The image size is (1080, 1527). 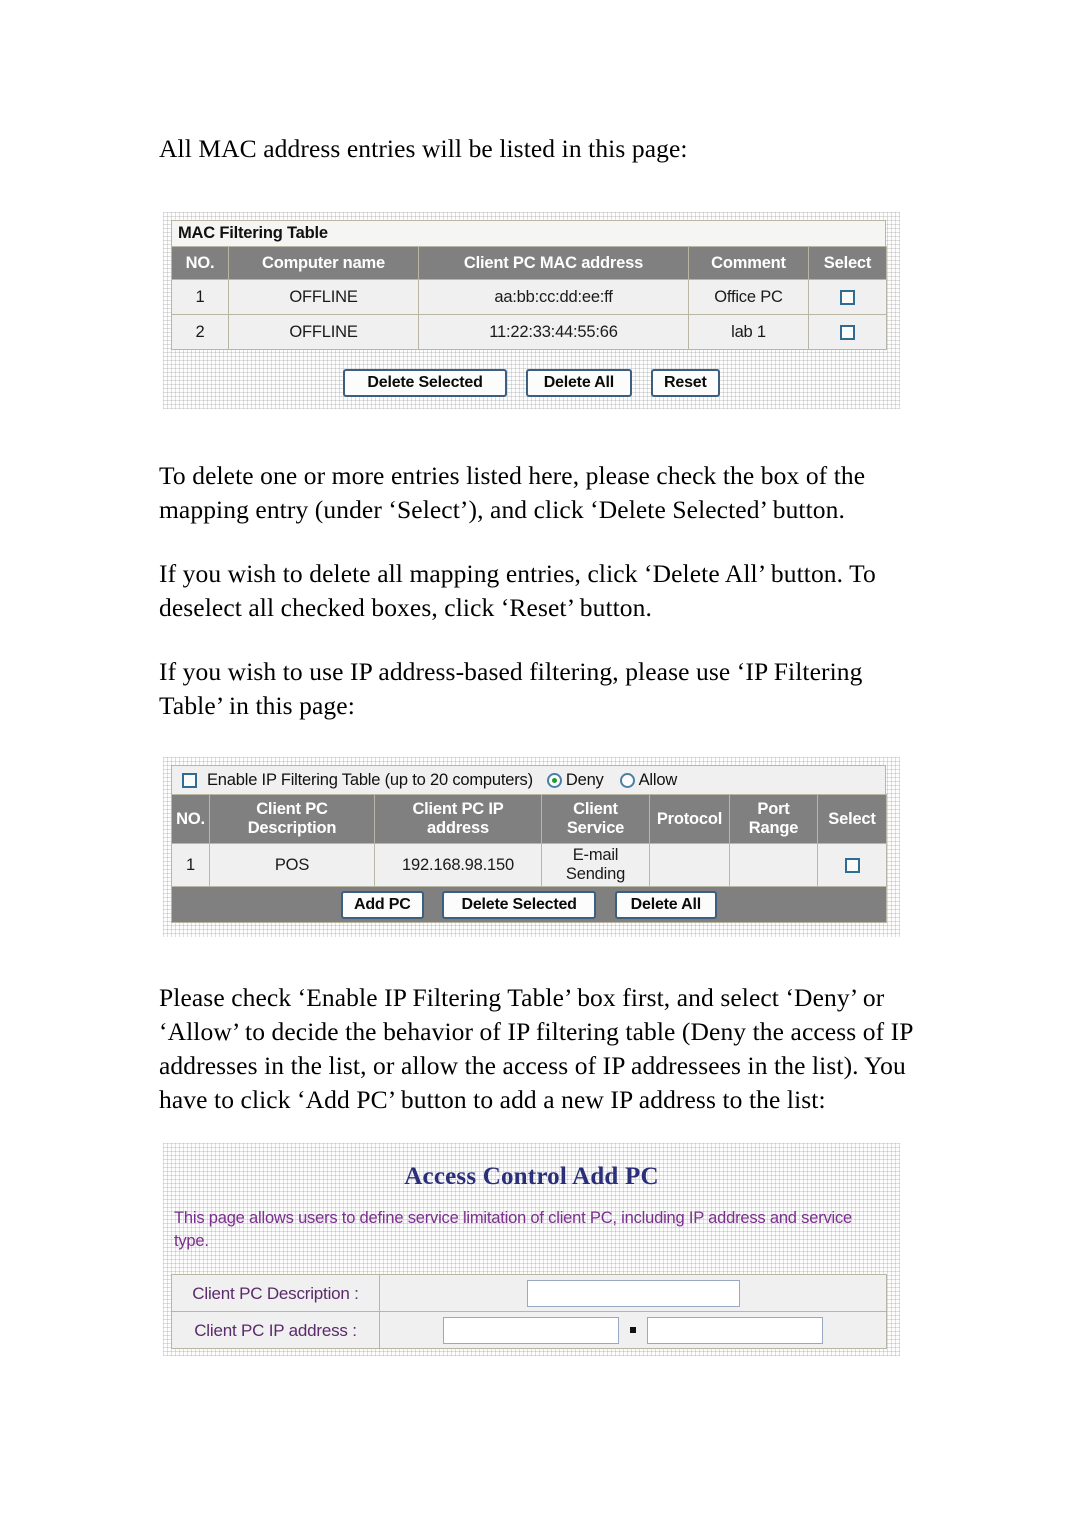 What do you see at coordinates (425, 383) in the screenshot?
I see `mac-delete-selected-button: Delete Selected` at bounding box center [425, 383].